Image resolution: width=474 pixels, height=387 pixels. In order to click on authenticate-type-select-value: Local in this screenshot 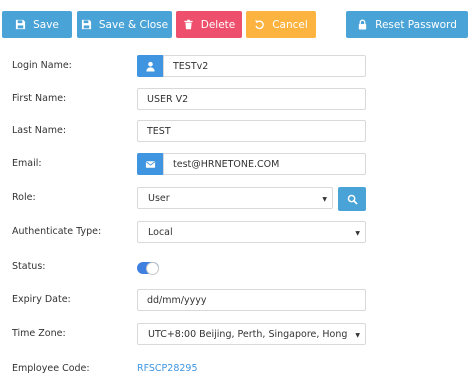, I will do `click(160, 232)`.